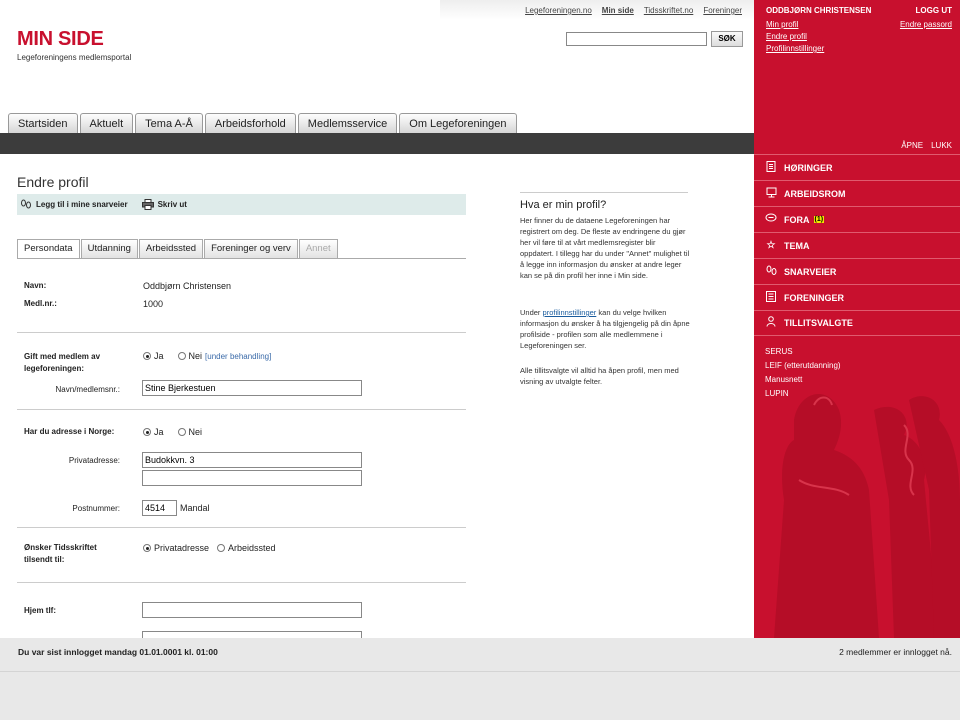 This screenshot has height=720, width=960. Describe the element at coordinates (94, 460) in the screenshot. I see `private-address-label: Privatadresse:` at that location.